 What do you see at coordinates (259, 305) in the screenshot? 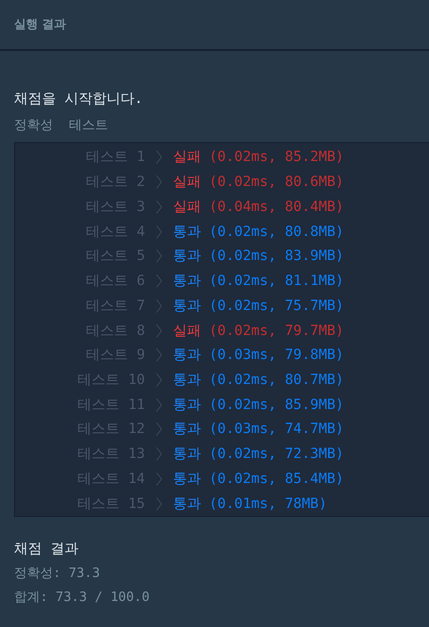
I see `test-result: 통과 (0.02ms, 75.7MB)` at bounding box center [259, 305].